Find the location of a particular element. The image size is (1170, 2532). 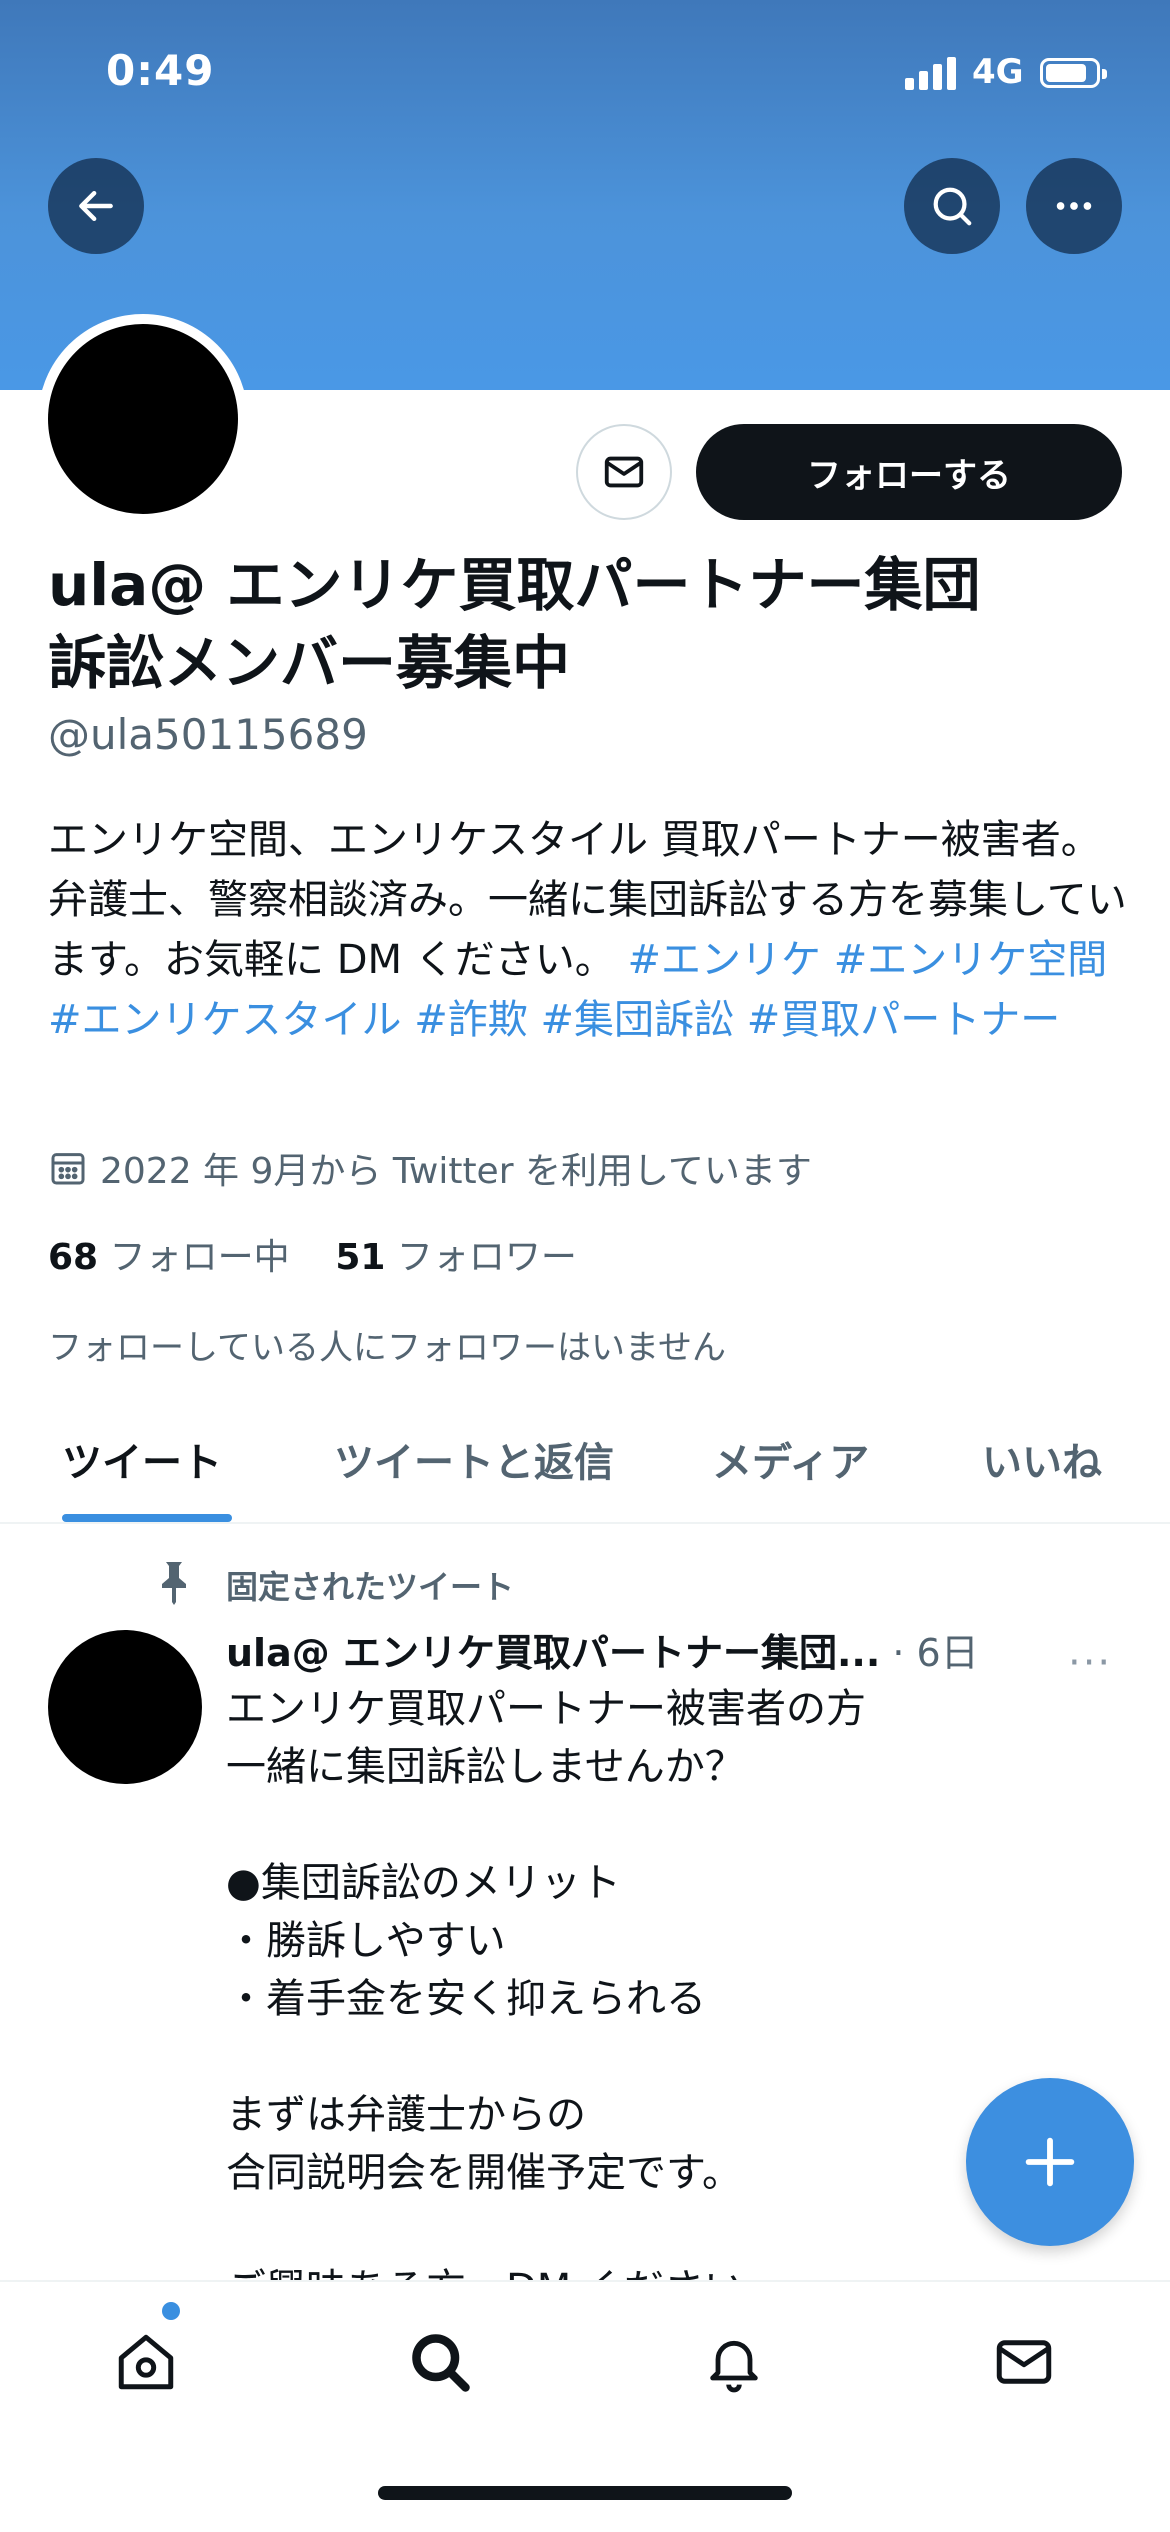

followers-link: 51 フォロワー is located at coordinates (456, 1257).